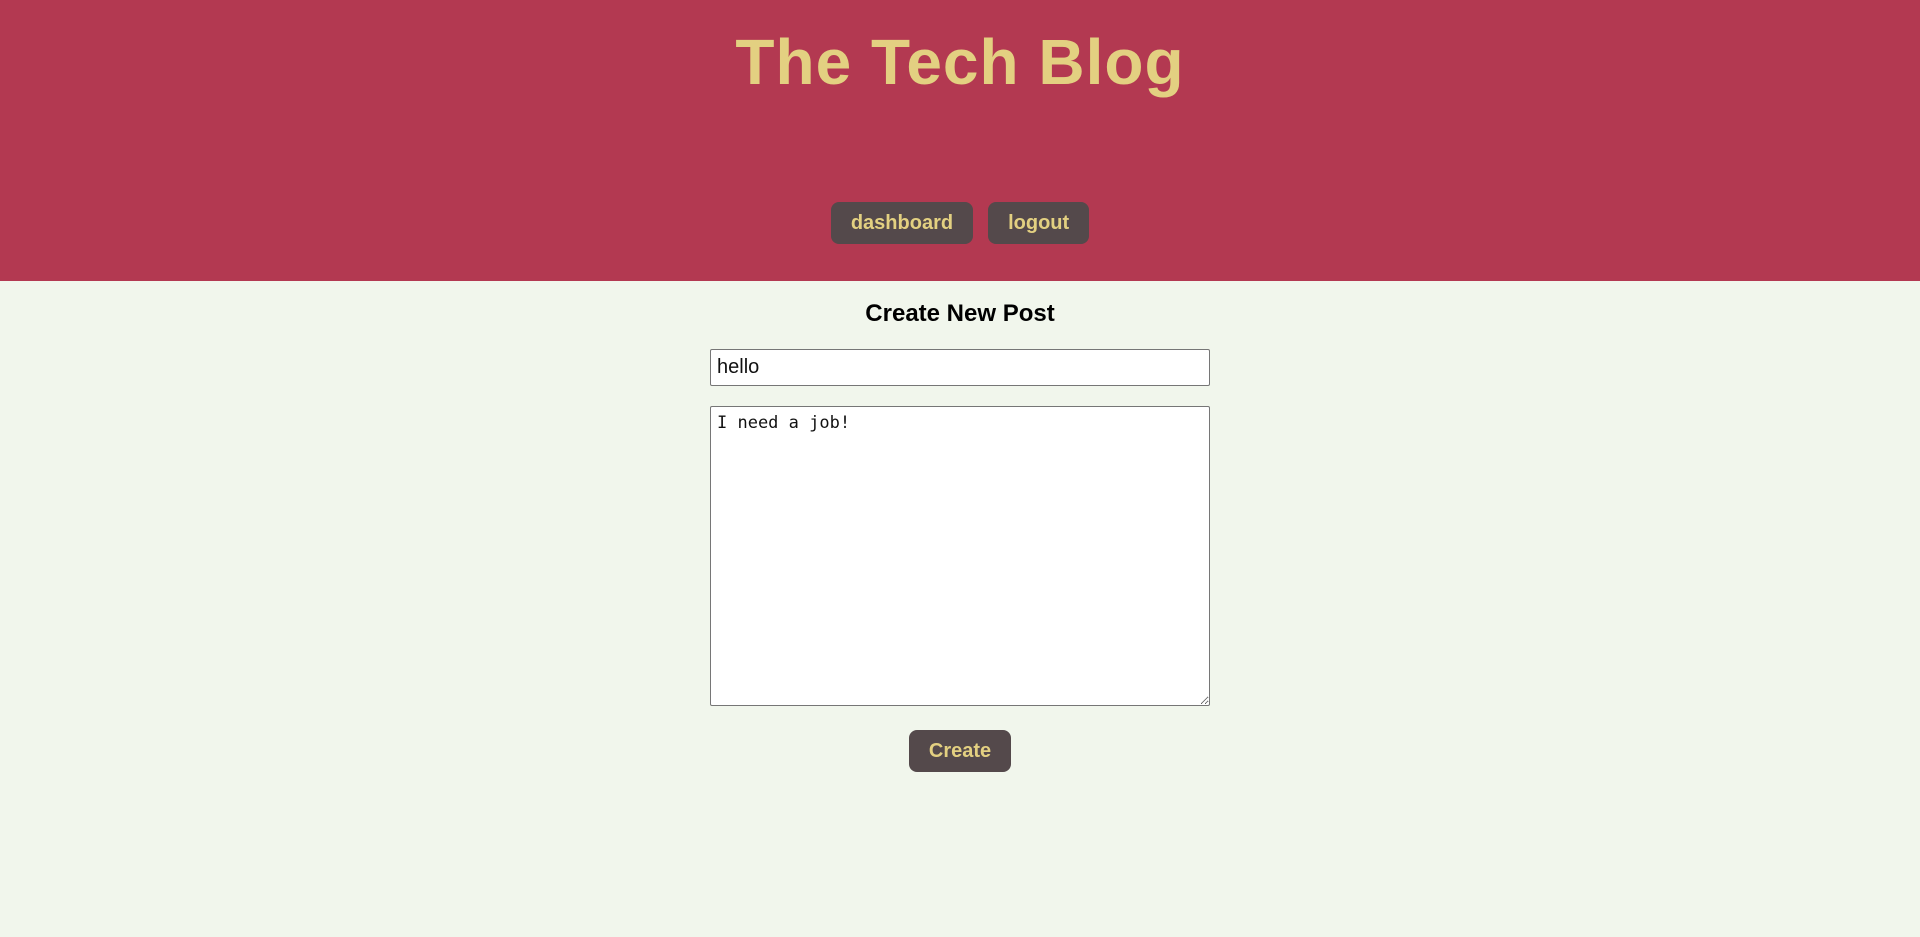  I want to click on dashboard-button: dashboard, so click(902, 223).